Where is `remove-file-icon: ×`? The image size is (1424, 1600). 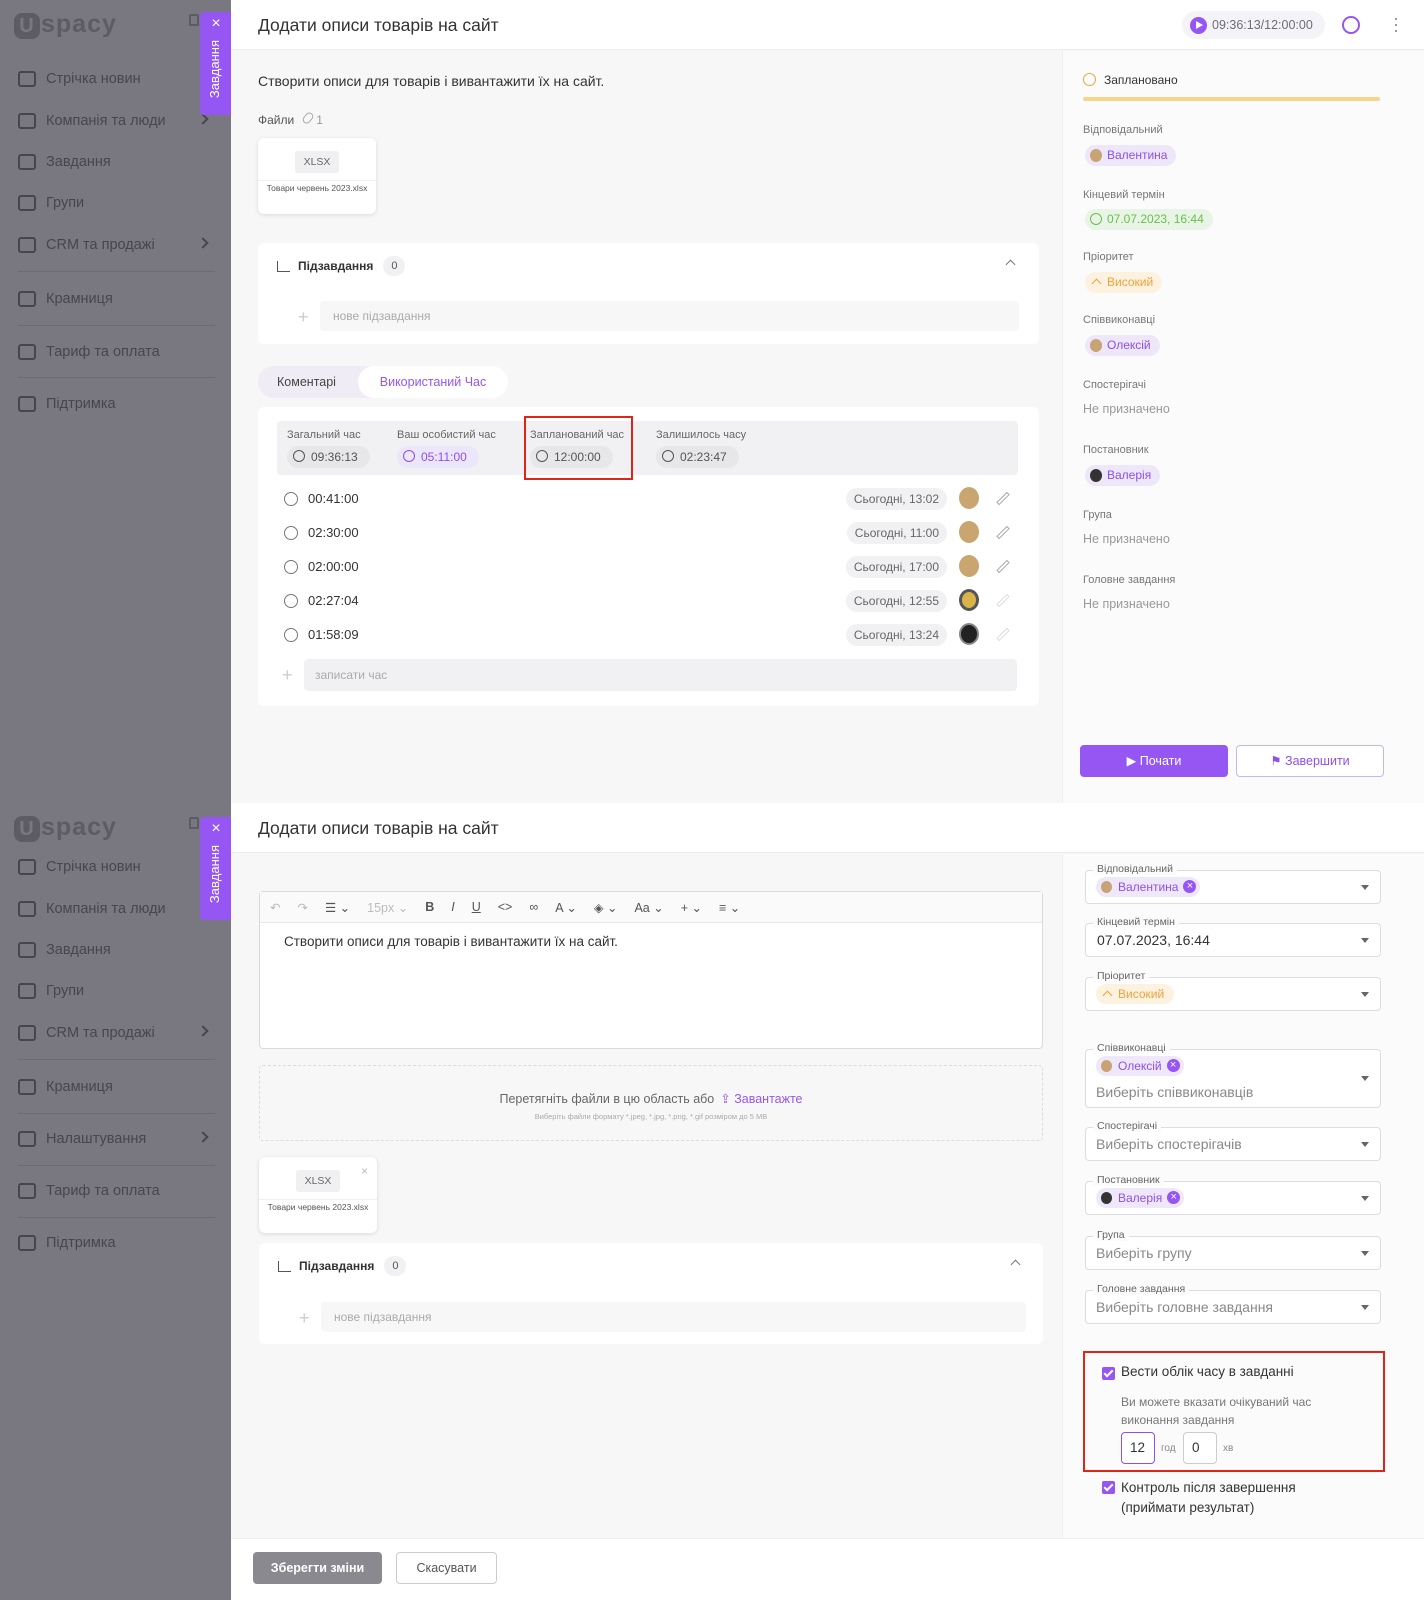
remove-file-icon: × is located at coordinates (364, 1171).